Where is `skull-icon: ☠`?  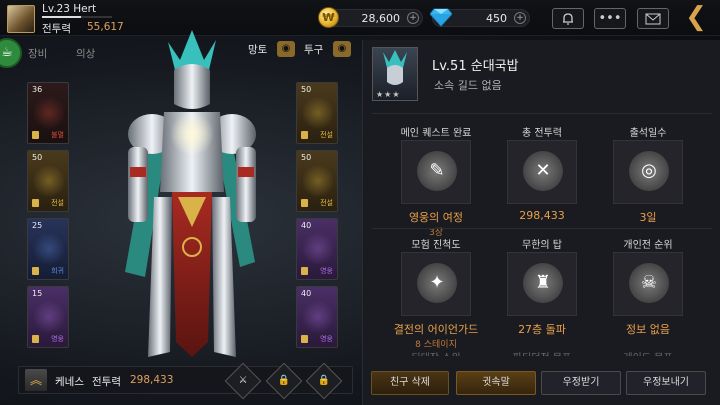
skull-icon: ☠ is located at coordinates (649, 283).